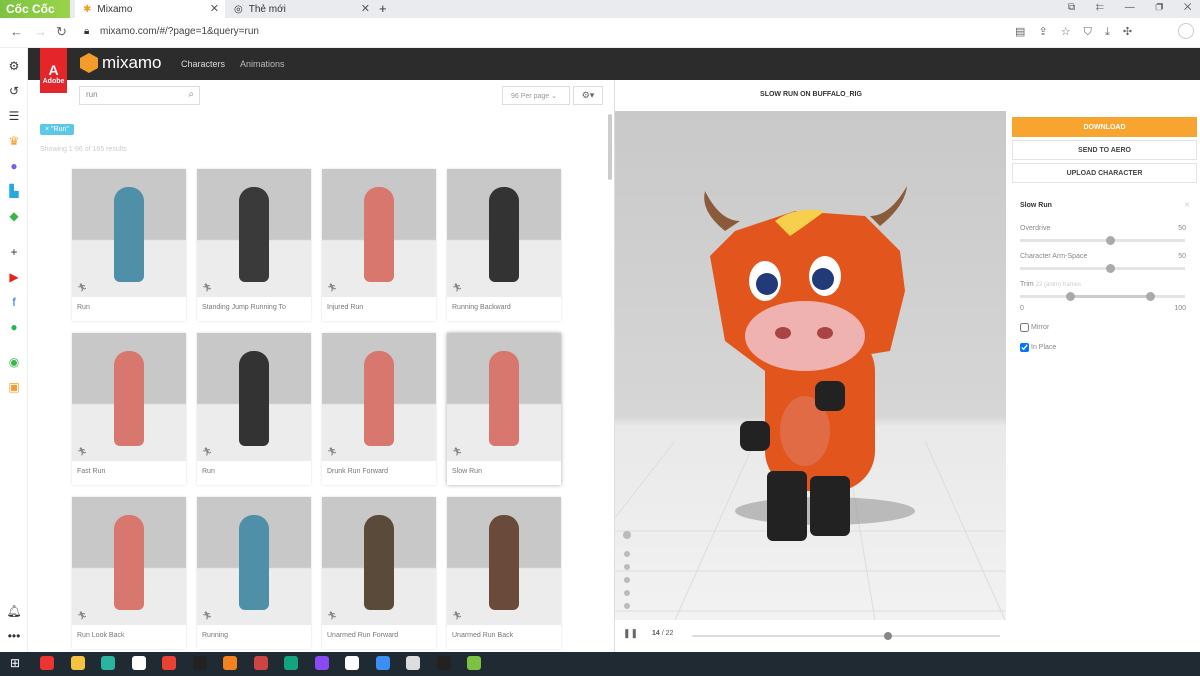  What do you see at coordinates (1022, 308) in the screenshot?
I see `trim-min: 0` at bounding box center [1022, 308].